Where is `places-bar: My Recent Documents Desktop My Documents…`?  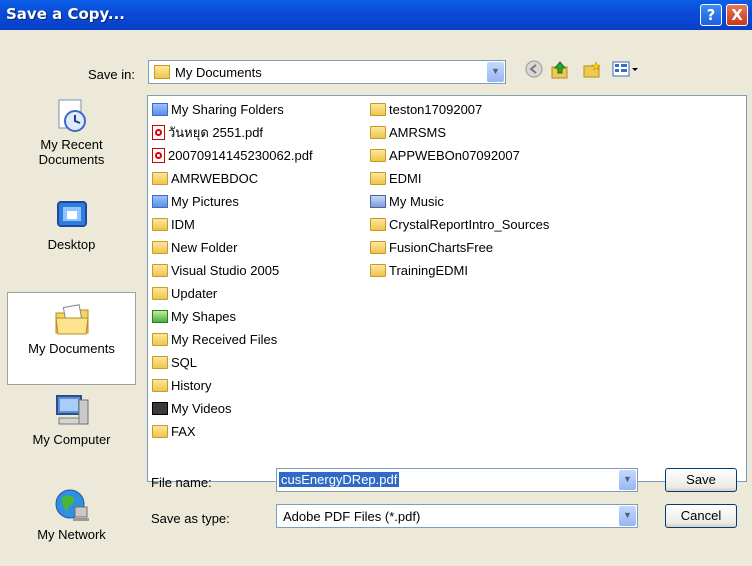 places-bar: My Recent Documents Desktop My Documents… is located at coordinates (71, 324).